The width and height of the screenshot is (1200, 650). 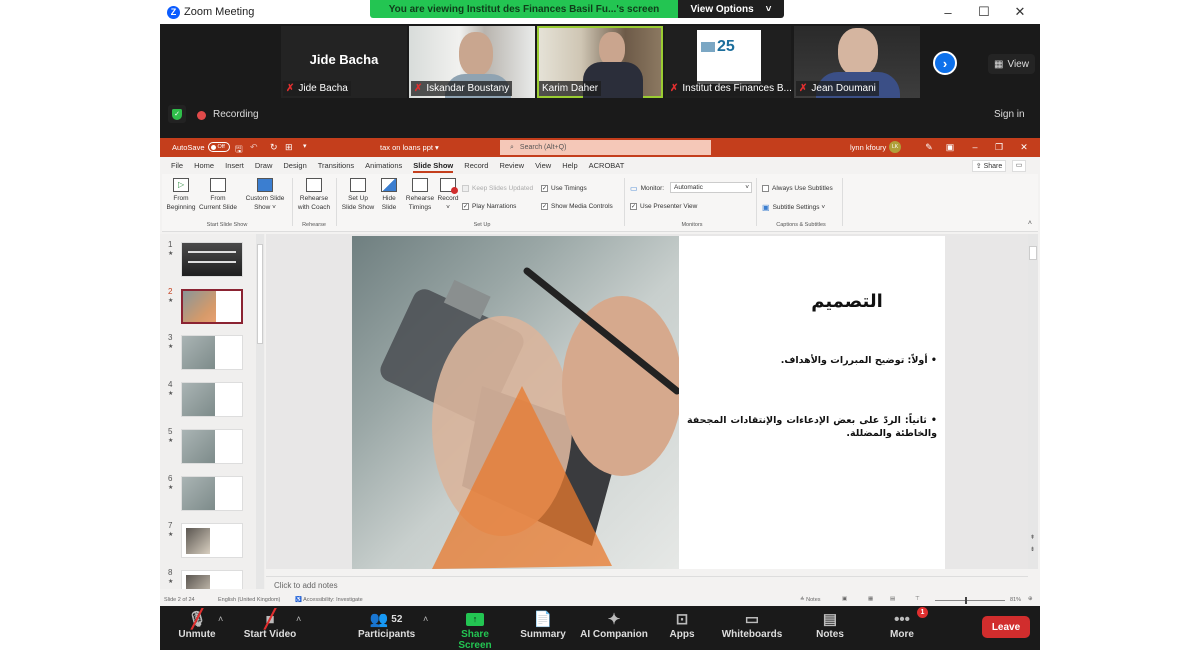 I want to click on use-timings-checkbox: ✓ Use Timings, so click(x=564, y=188).